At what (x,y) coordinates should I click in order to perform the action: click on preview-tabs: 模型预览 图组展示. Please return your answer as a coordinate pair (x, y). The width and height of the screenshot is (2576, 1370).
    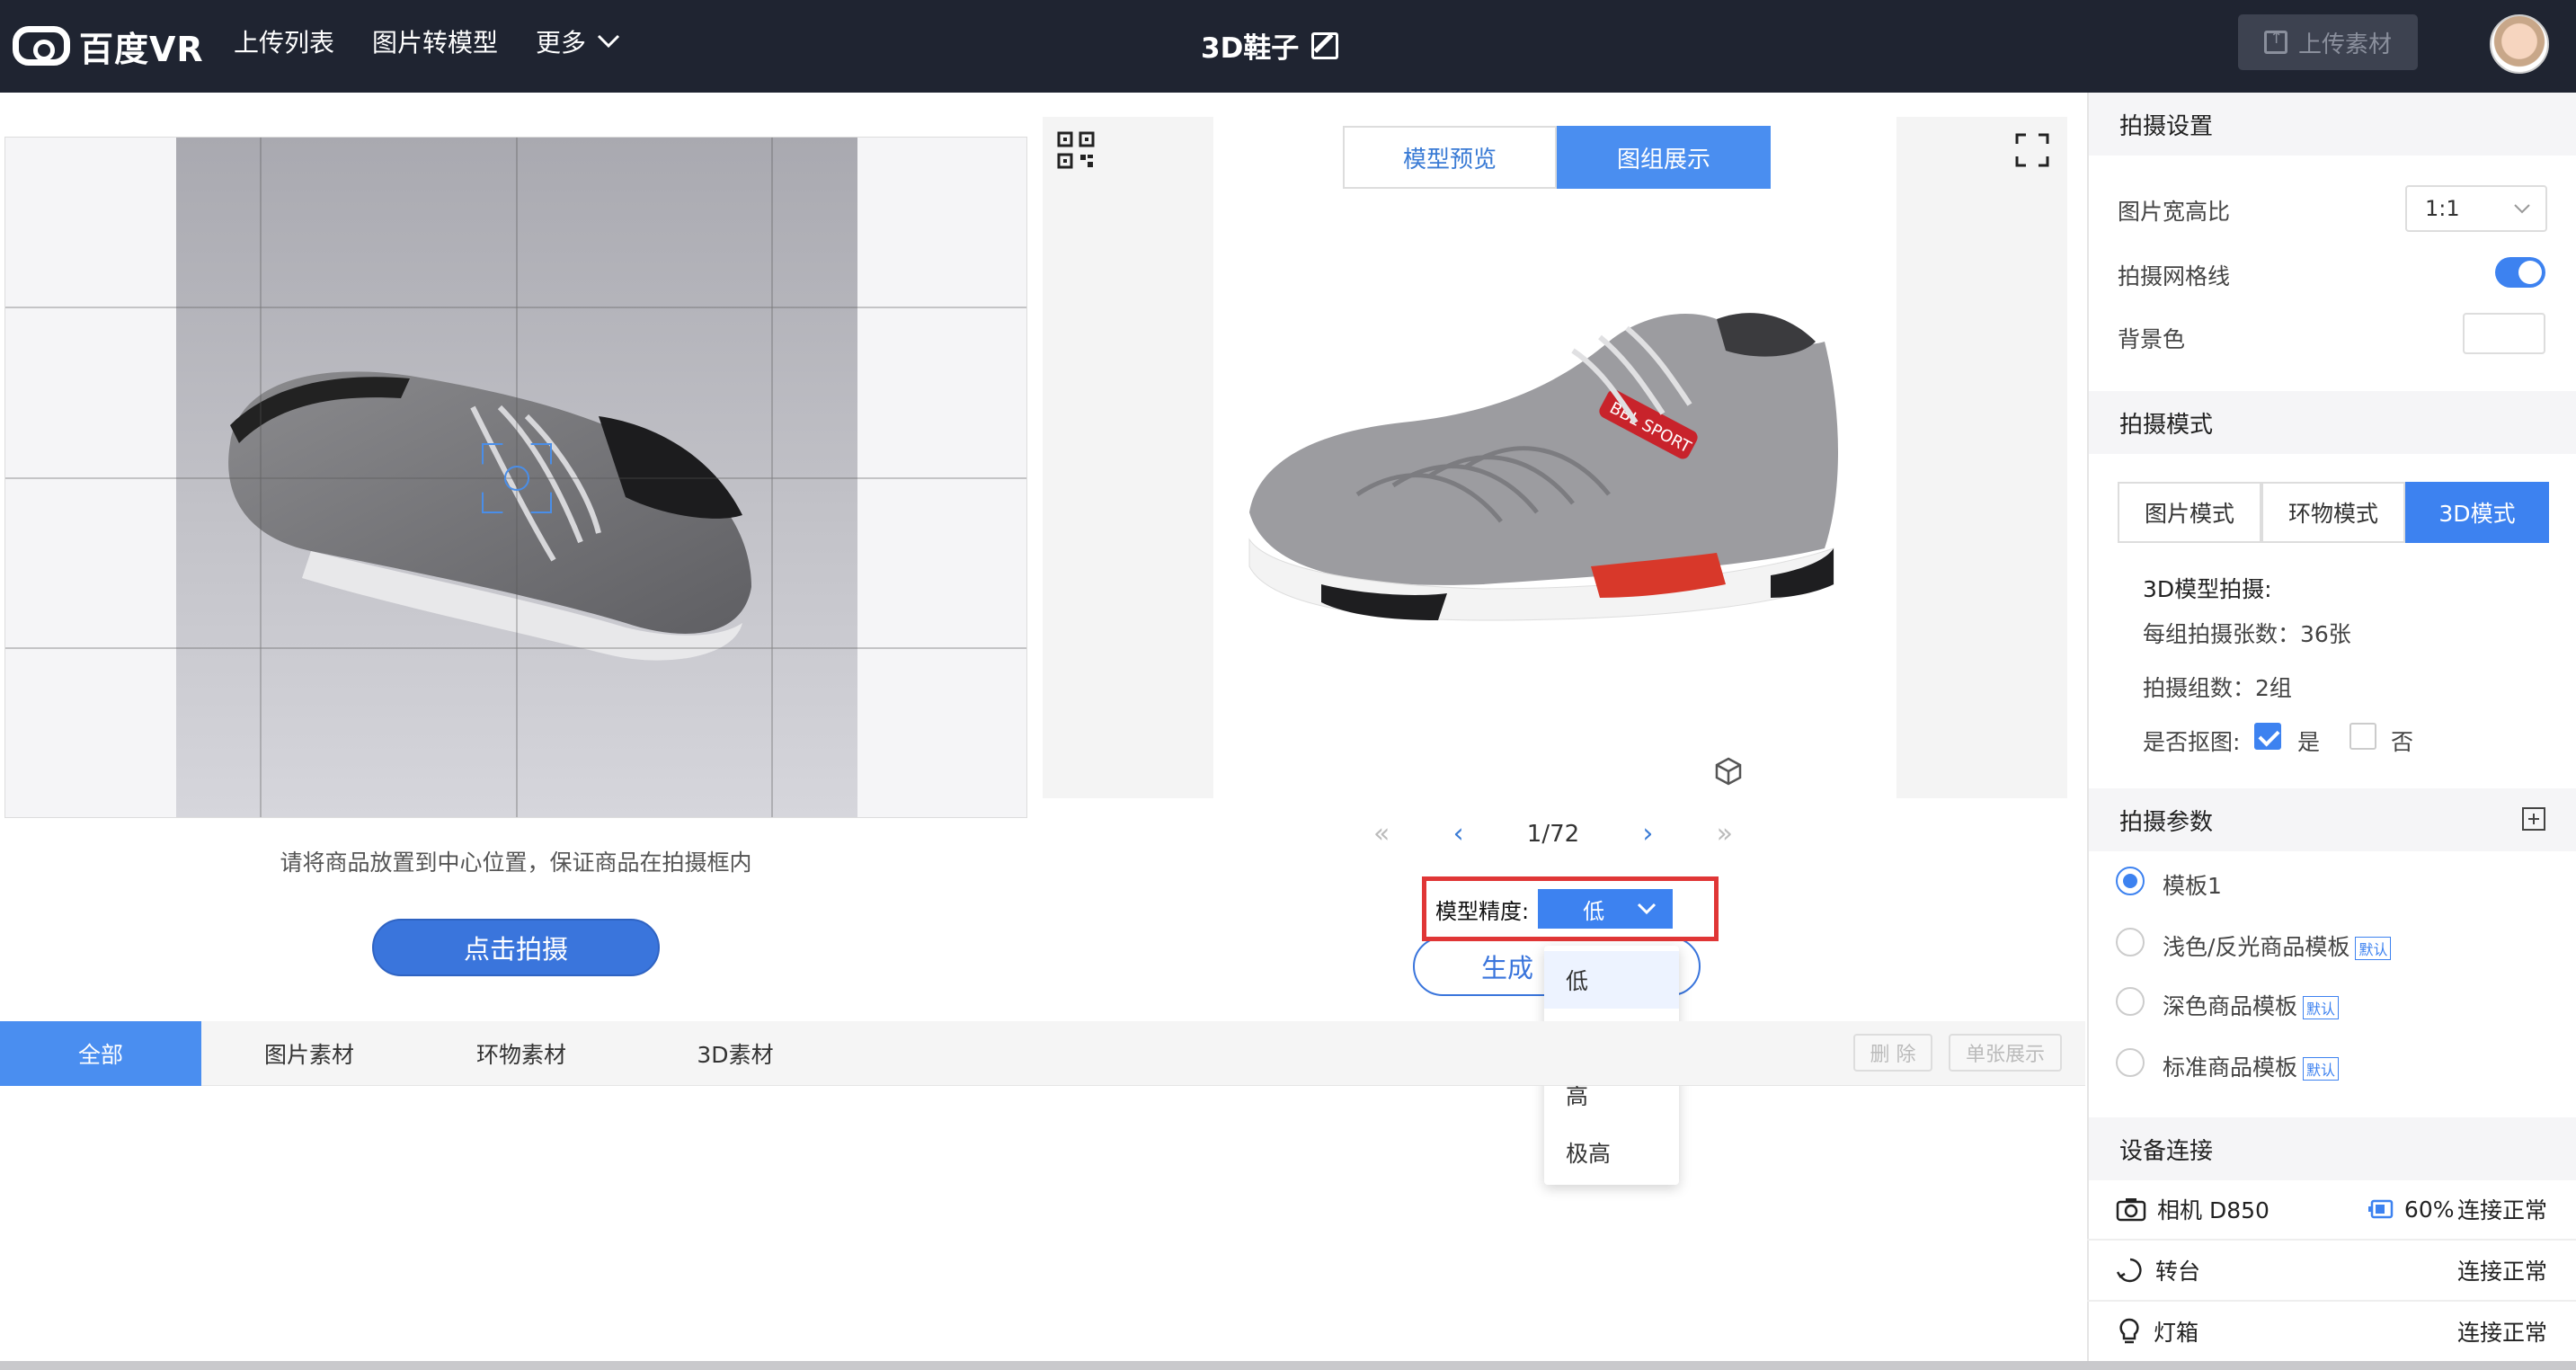
    Looking at the image, I should click on (1557, 157).